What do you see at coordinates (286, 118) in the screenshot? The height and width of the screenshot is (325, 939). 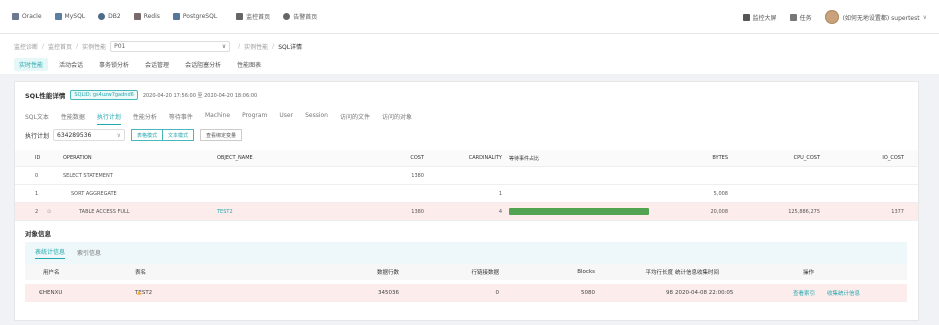 I see `tab-user: User` at bounding box center [286, 118].